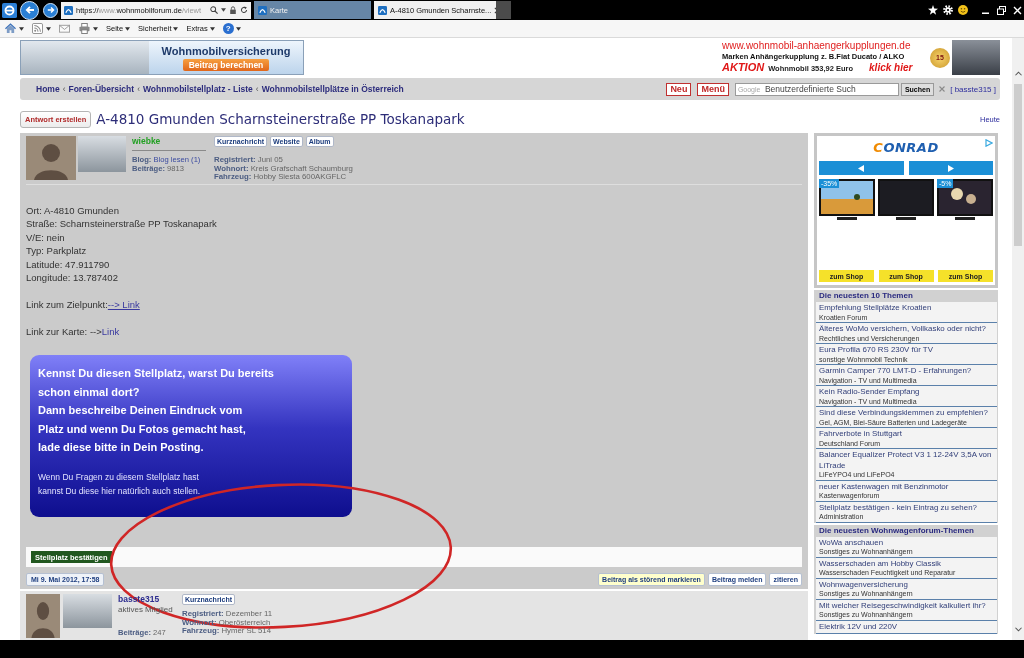 This screenshot has width=1024, height=658. Describe the element at coordinates (1018, 165) in the screenshot. I see `scrollbar-thumb` at that location.